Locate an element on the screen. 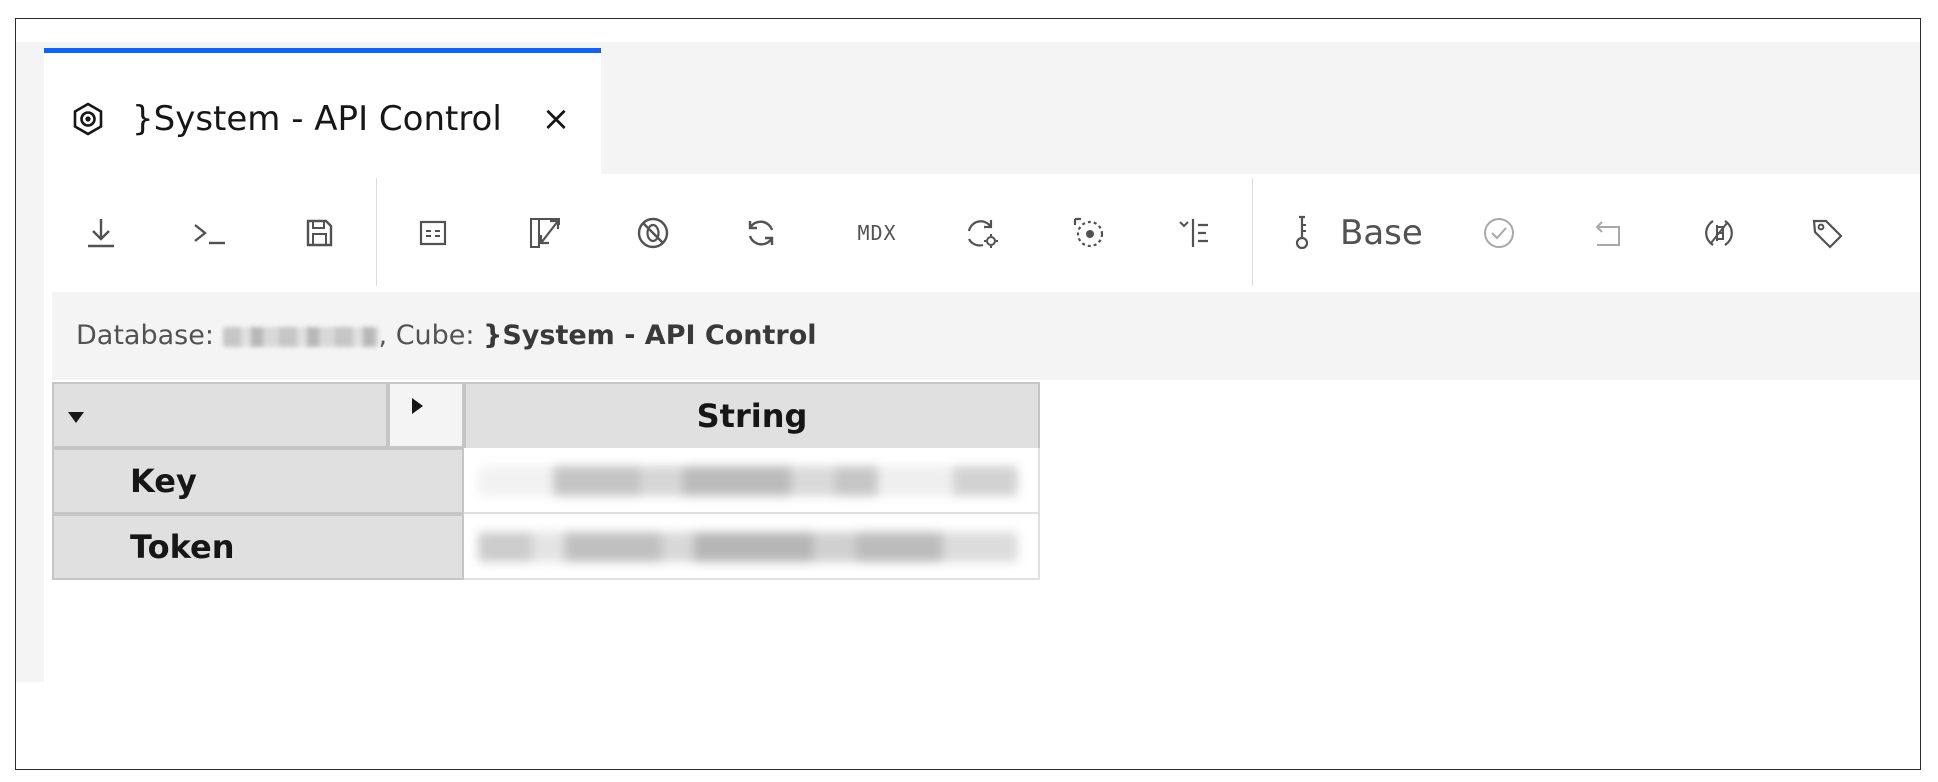  refresh-icon is located at coordinates (761, 233).